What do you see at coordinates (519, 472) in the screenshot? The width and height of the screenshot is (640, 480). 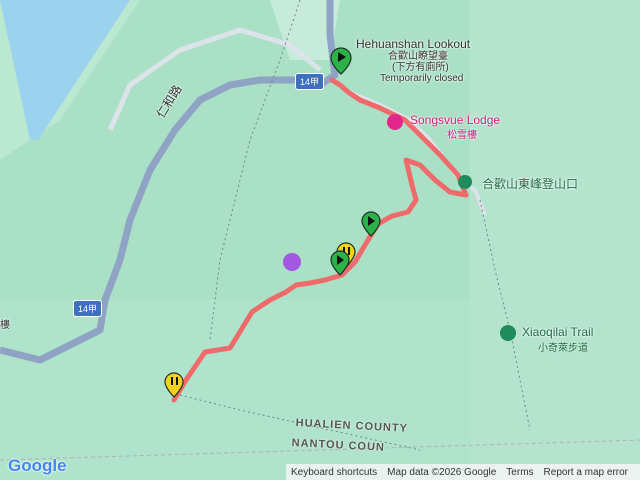 I see `terms-link: Terms` at bounding box center [519, 472].